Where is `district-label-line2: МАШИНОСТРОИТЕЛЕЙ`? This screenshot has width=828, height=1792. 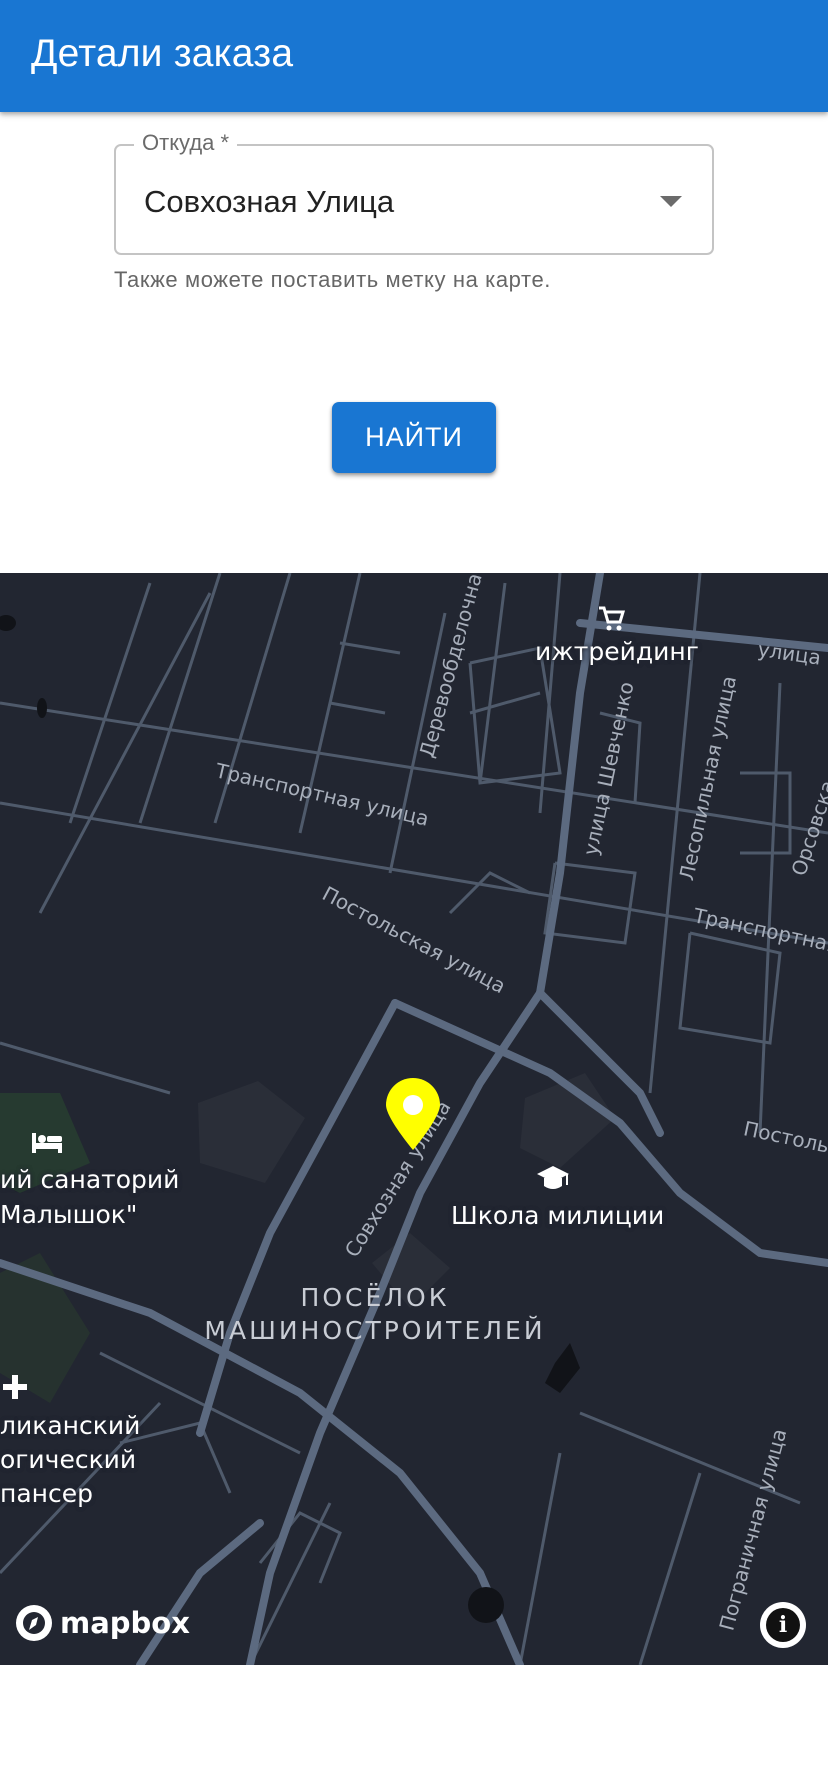
district-label-line2: МАШИНОСТРОИТЕЛЕЙ is located at coordinates (375, 1330).